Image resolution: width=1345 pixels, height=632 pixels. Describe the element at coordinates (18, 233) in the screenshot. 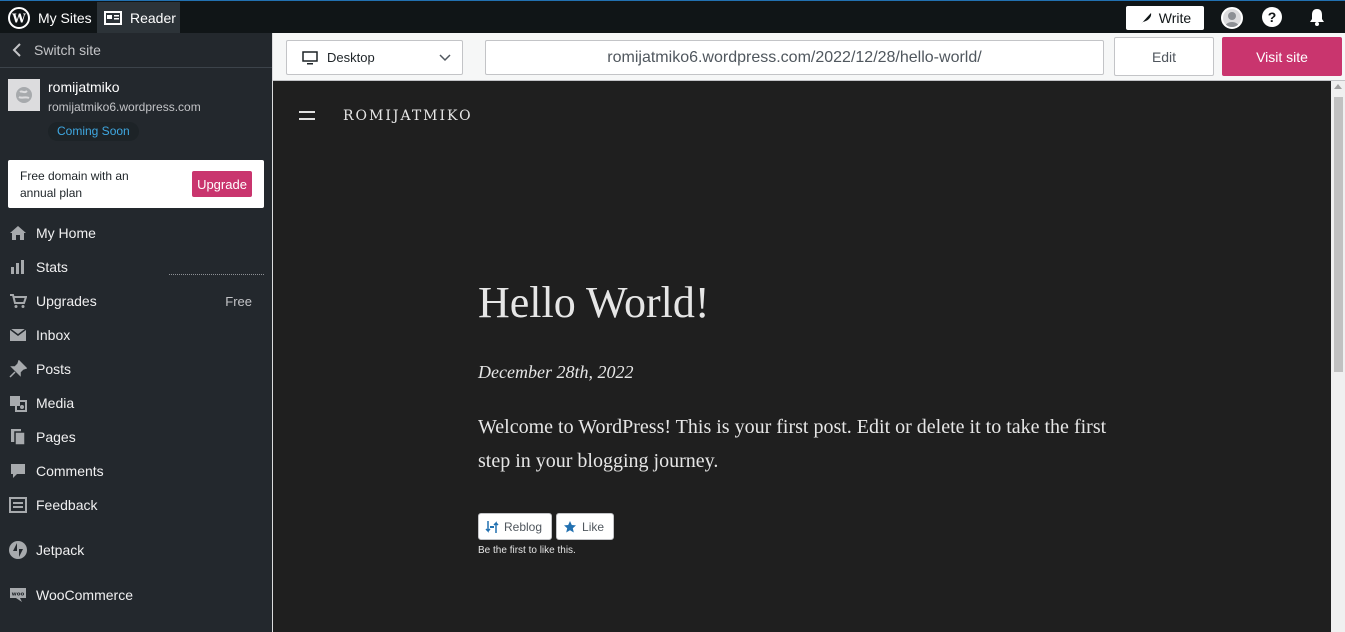

I see `home-icon` at that location.